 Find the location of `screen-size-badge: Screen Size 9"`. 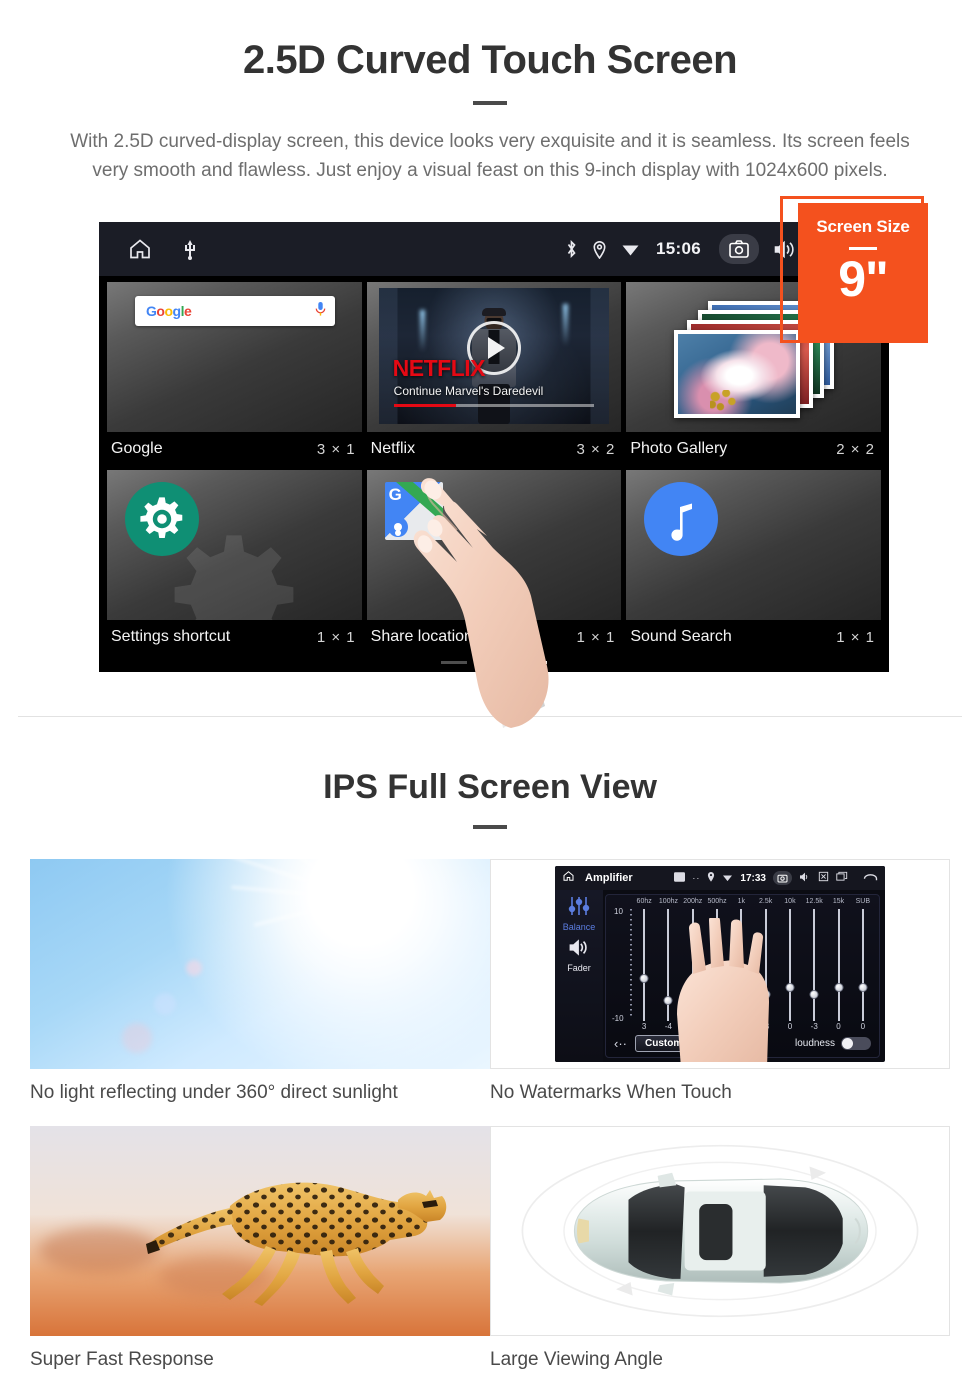

screen-size-badge: Screen Size 9" is located at coordinates (863, 273).